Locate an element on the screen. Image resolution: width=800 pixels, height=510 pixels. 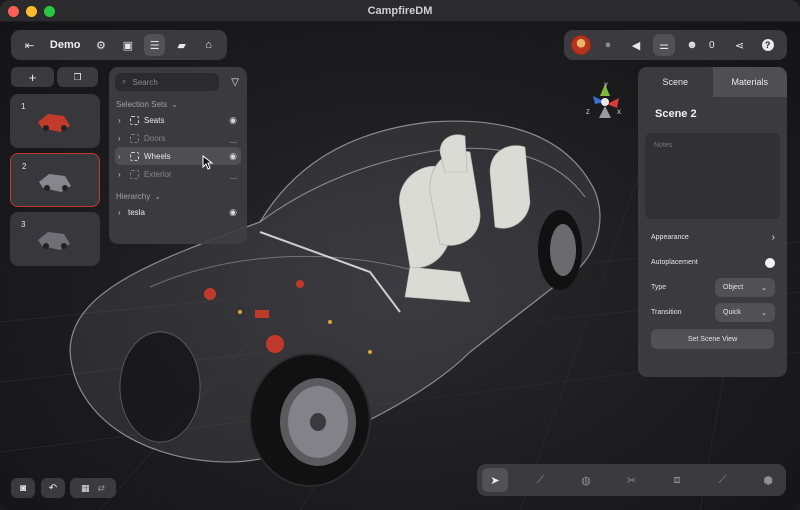
type-select: Object ⌄ is located at coordinates (745, 287).